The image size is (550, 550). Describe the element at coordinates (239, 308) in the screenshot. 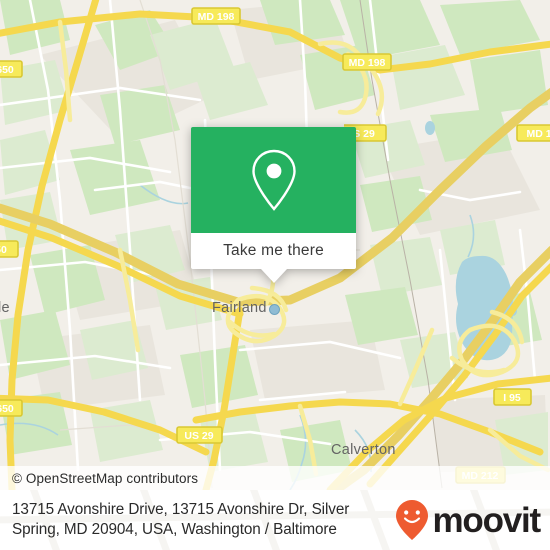

I see `place-label-fairland: Fairland` at that location.